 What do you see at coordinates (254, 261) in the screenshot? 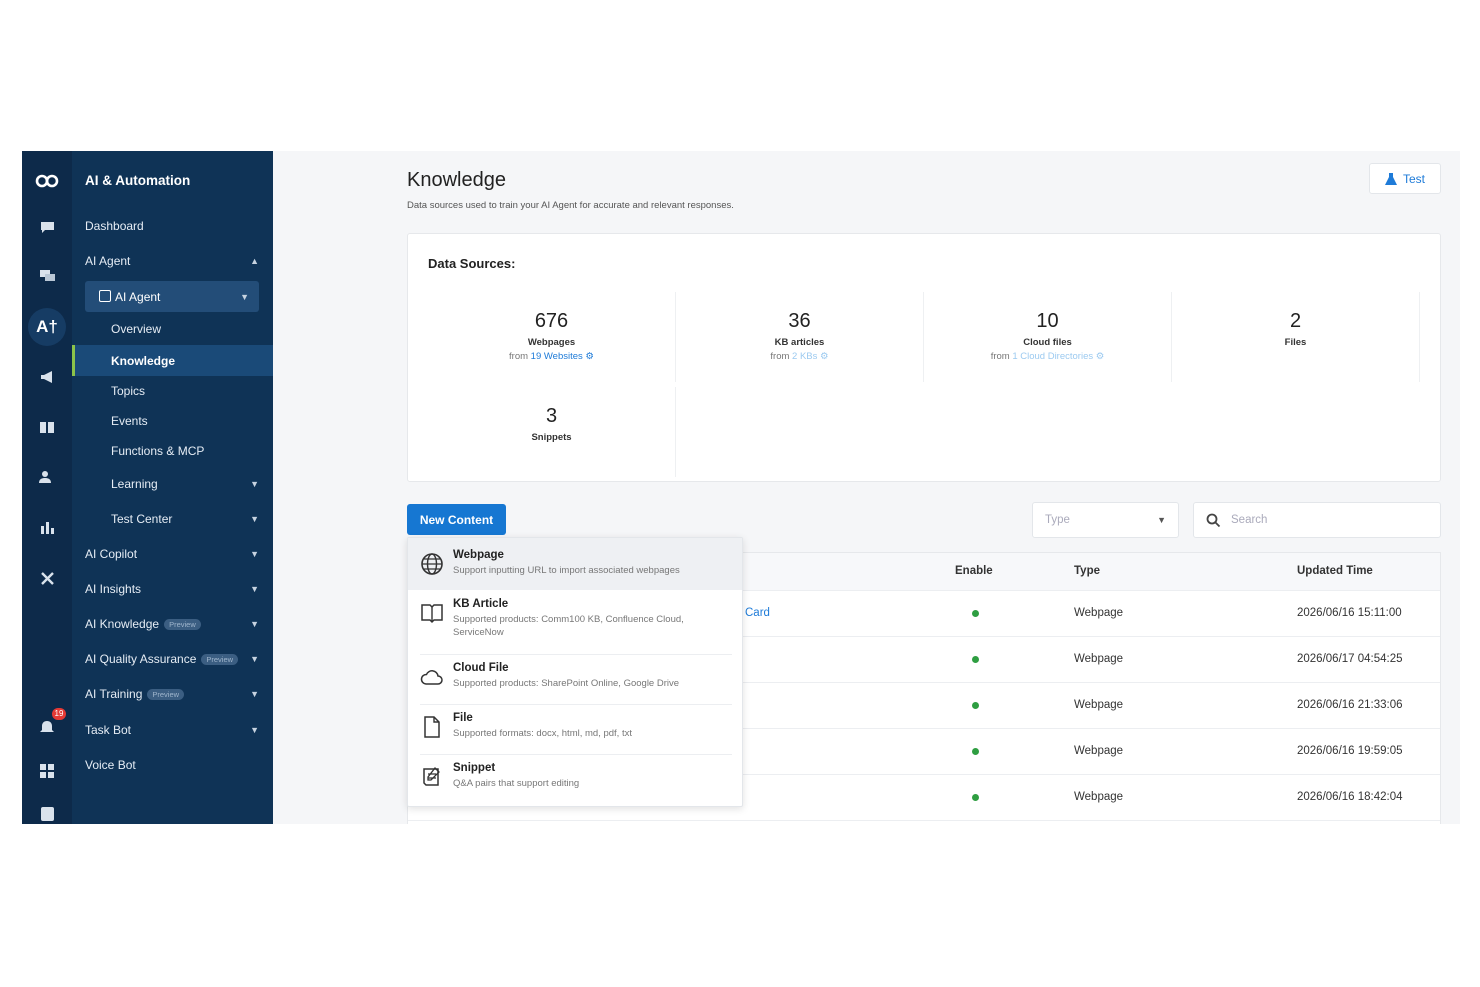
I see `chevron-up-icon: ▲` at bounding box center [254, 261].